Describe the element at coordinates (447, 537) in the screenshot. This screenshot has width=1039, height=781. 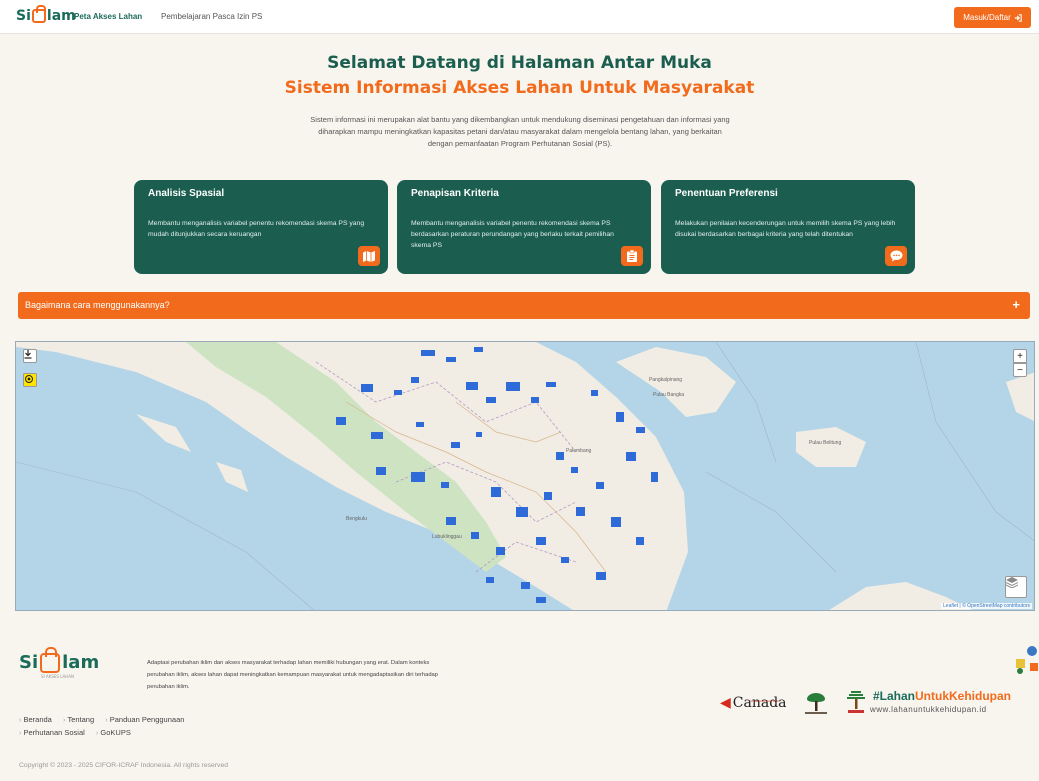
I see `place-label: Lubuklinggau` at that location.